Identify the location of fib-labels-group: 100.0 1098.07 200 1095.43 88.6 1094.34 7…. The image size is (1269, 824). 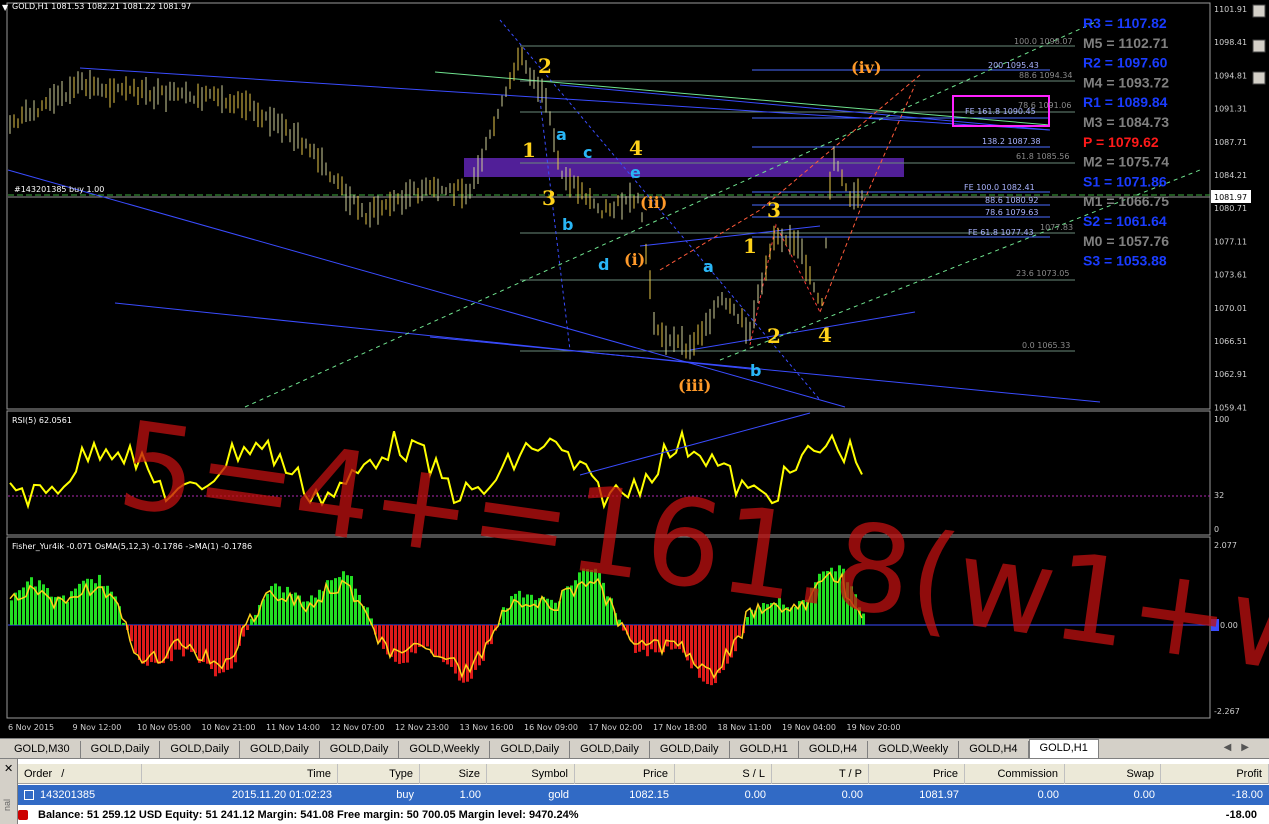
(1018, 193).